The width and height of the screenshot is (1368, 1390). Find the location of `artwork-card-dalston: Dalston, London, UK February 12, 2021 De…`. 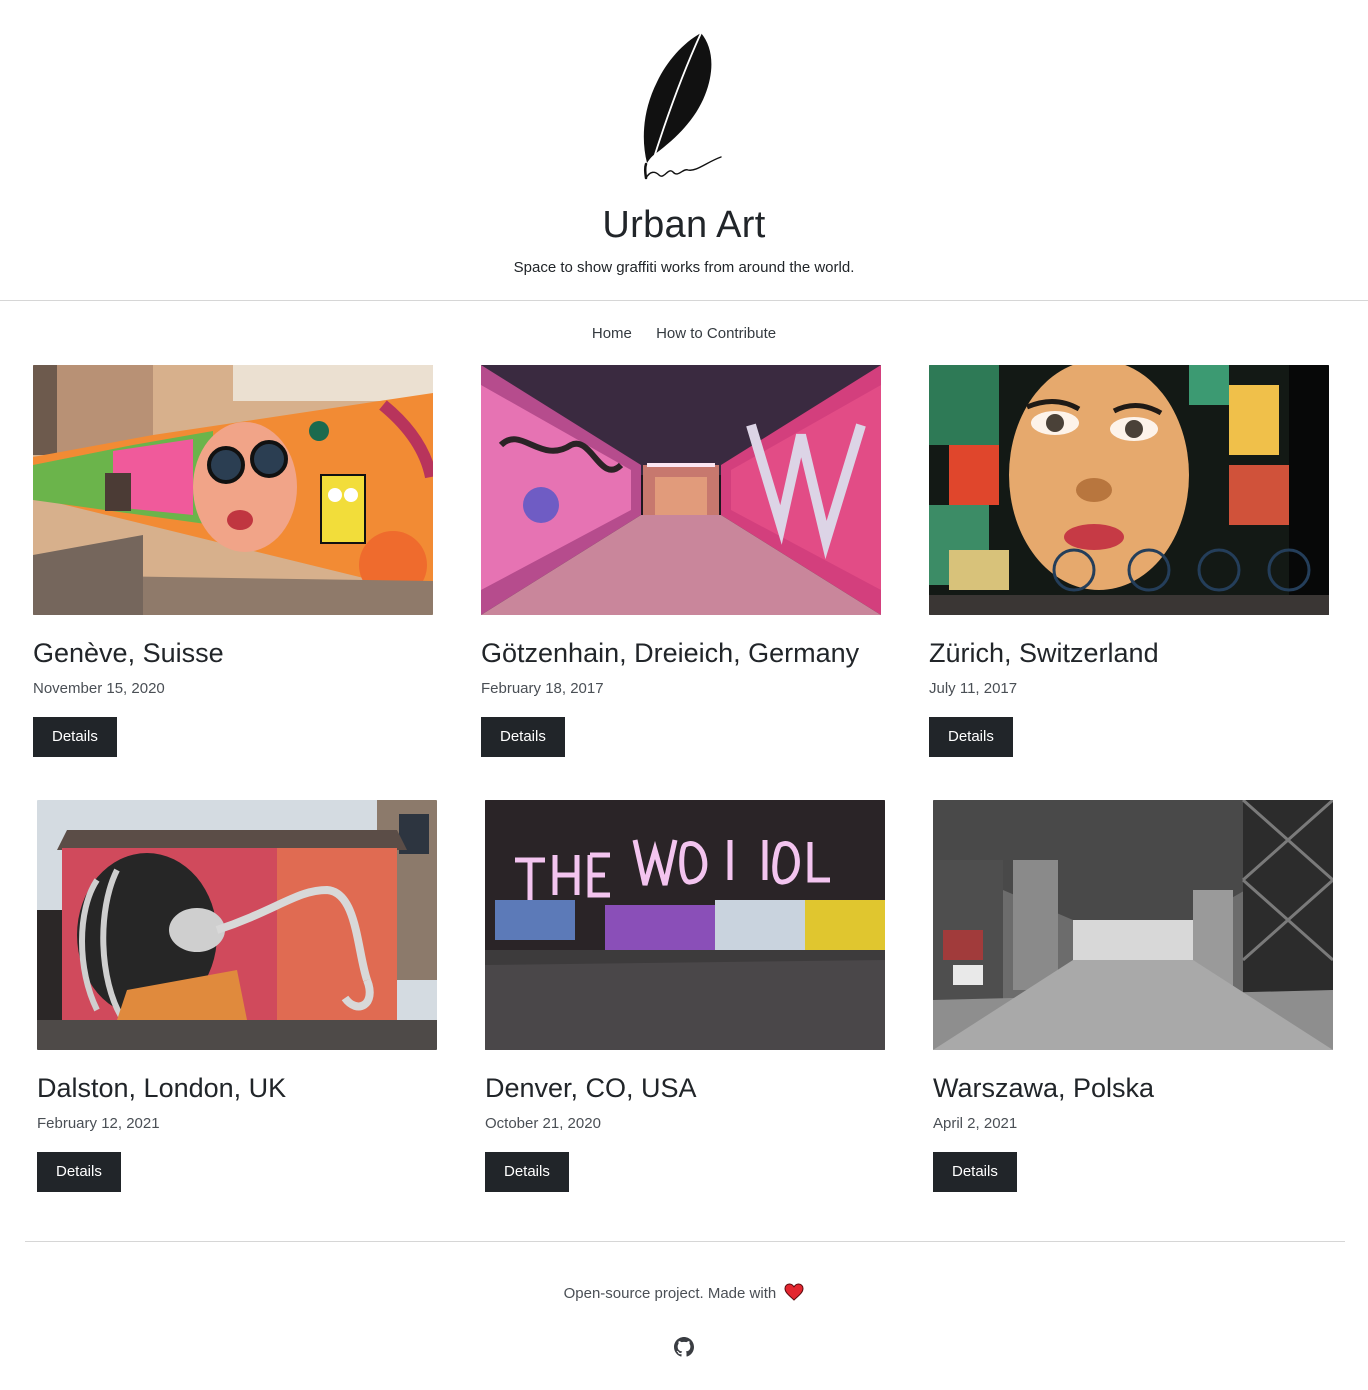

artwork-card-dalston: Dalston, London, UK February 12, 2021 De… is located at coordinates (237, 996).